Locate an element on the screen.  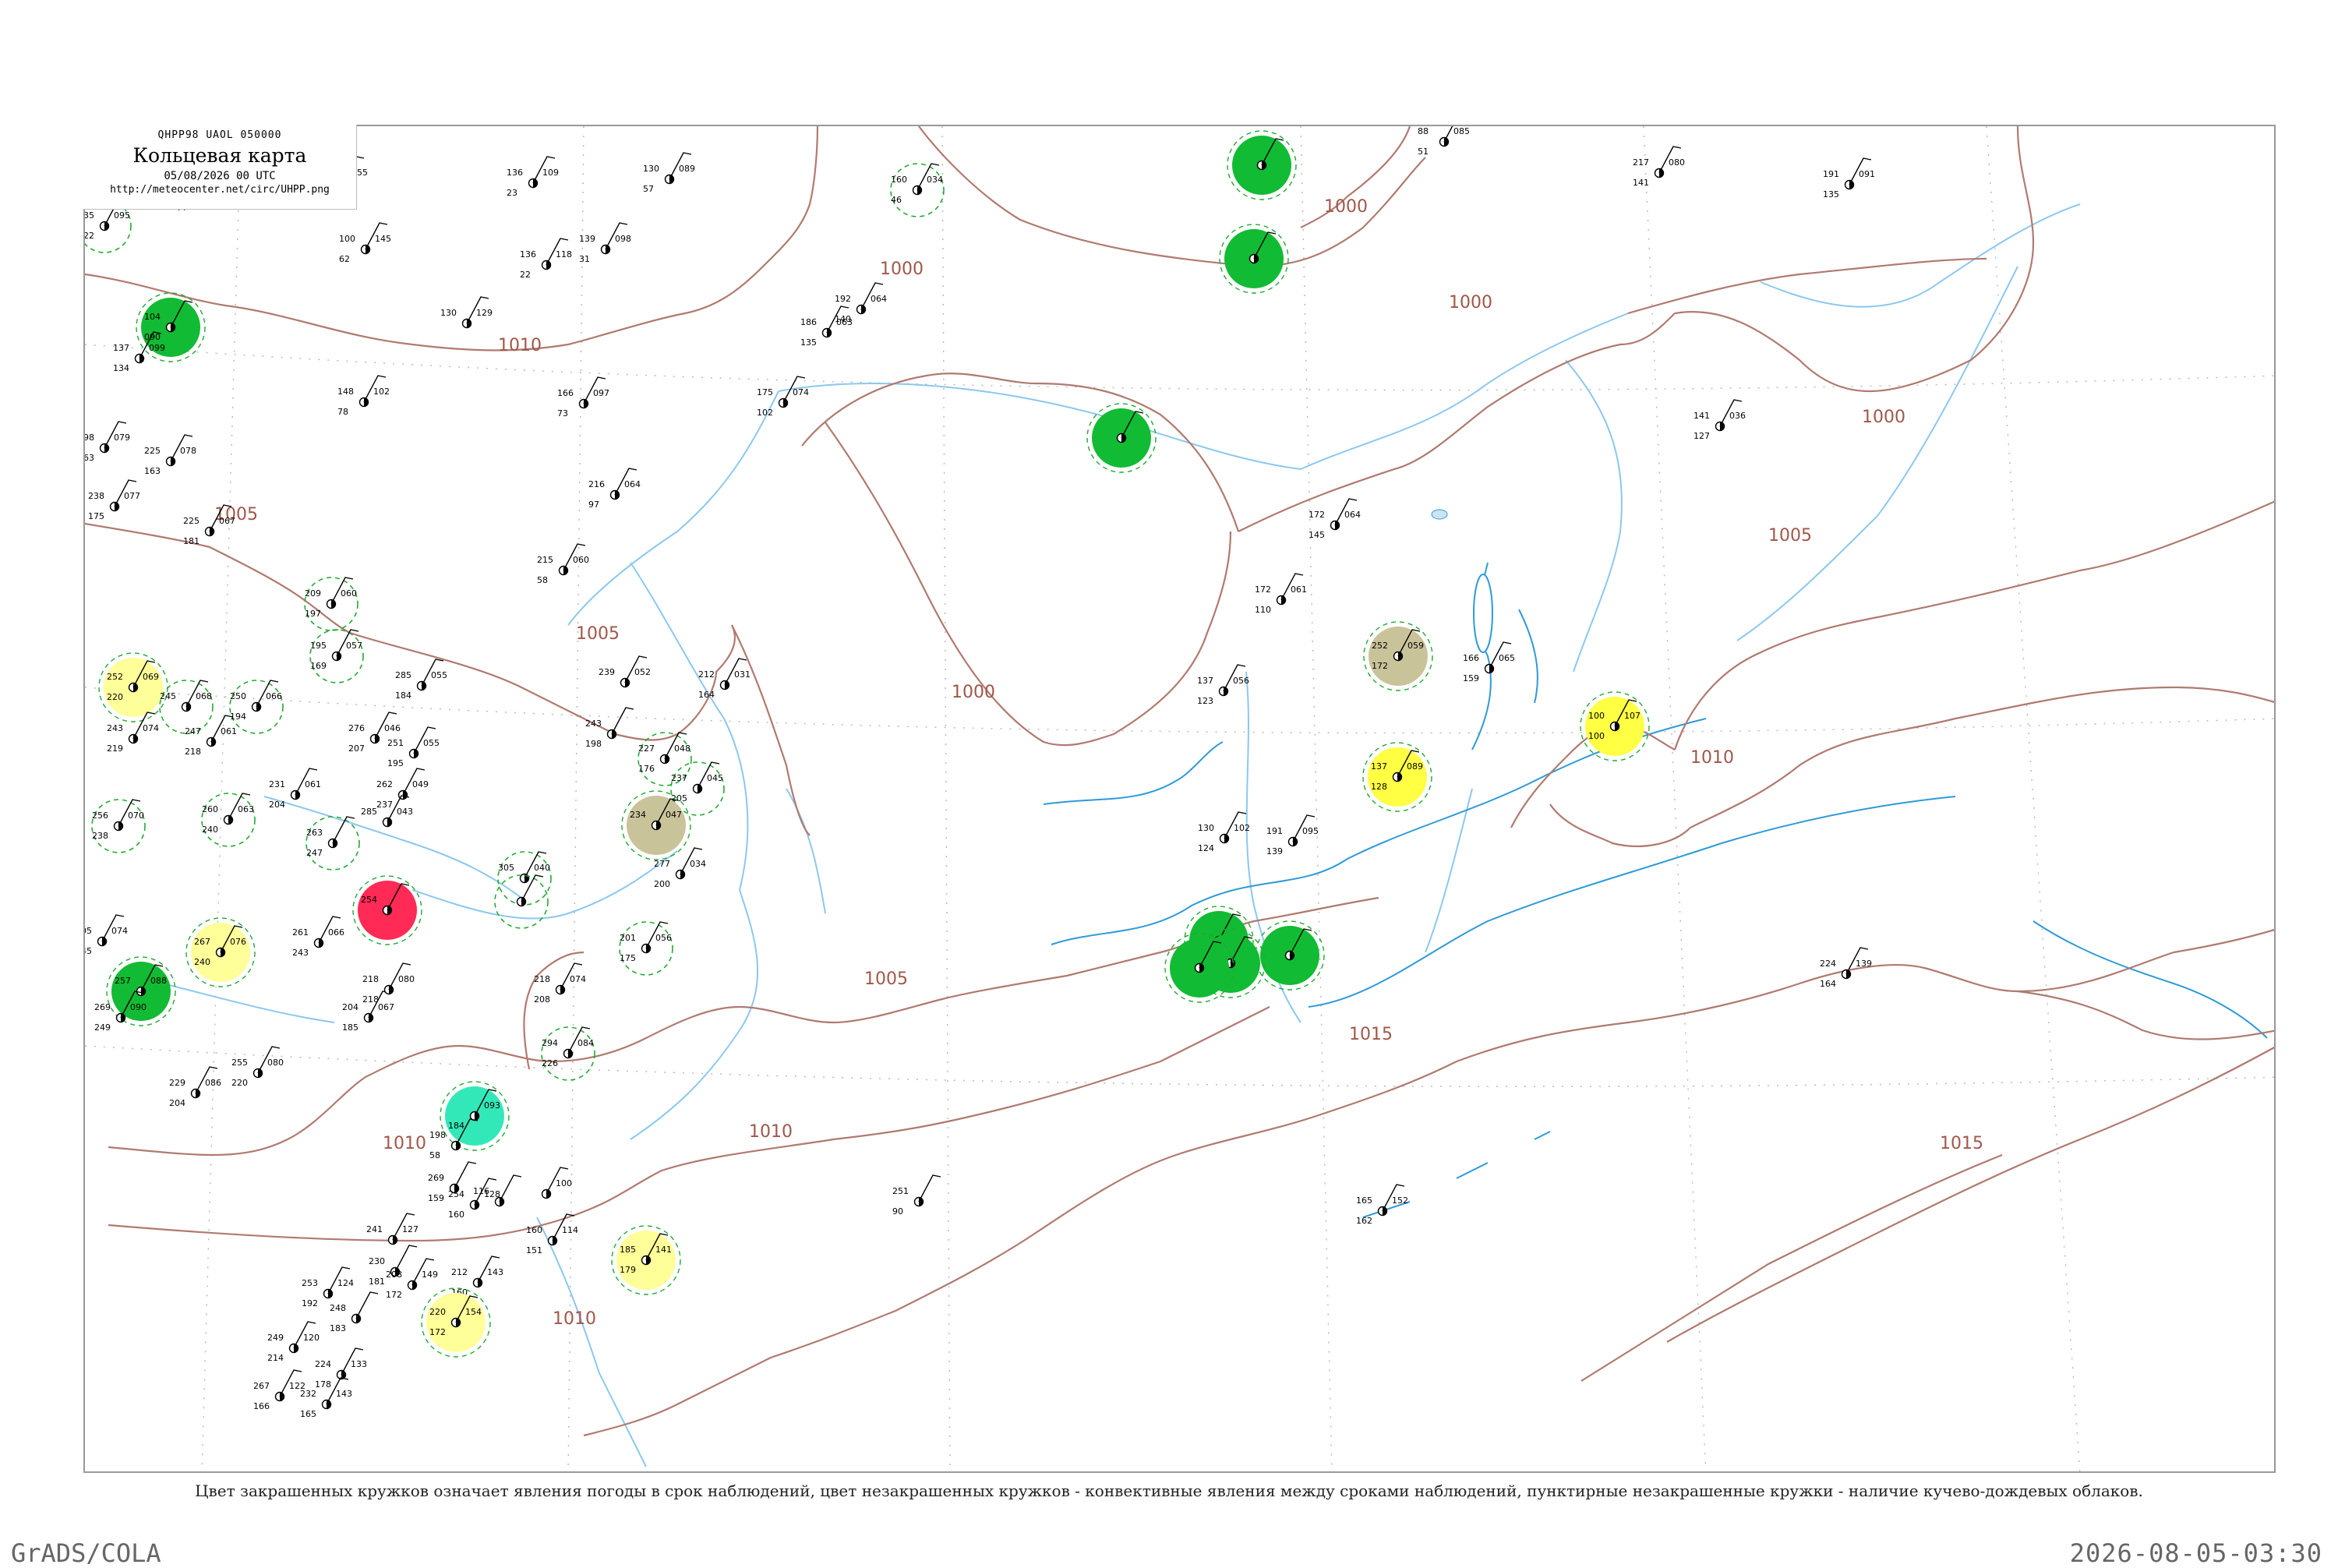
station-dewpoint: 162 is located at coordinates (1364, 1221).